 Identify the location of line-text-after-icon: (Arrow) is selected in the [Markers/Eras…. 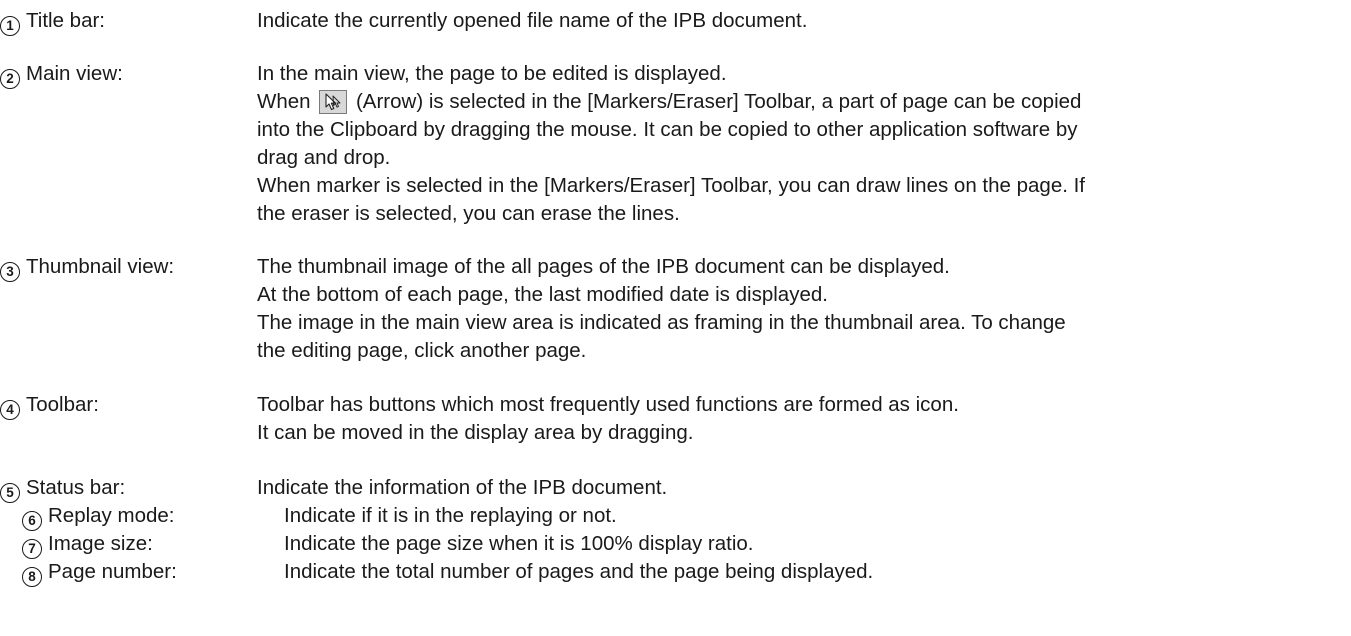
(718, 101).